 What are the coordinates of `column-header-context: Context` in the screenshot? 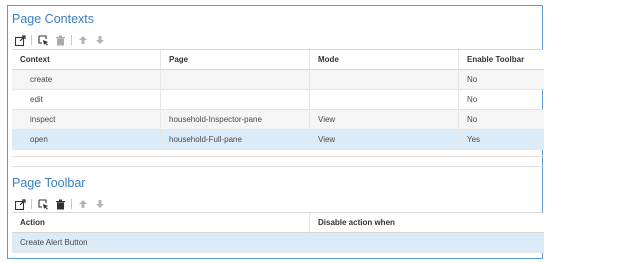 It's located at (86, 59).